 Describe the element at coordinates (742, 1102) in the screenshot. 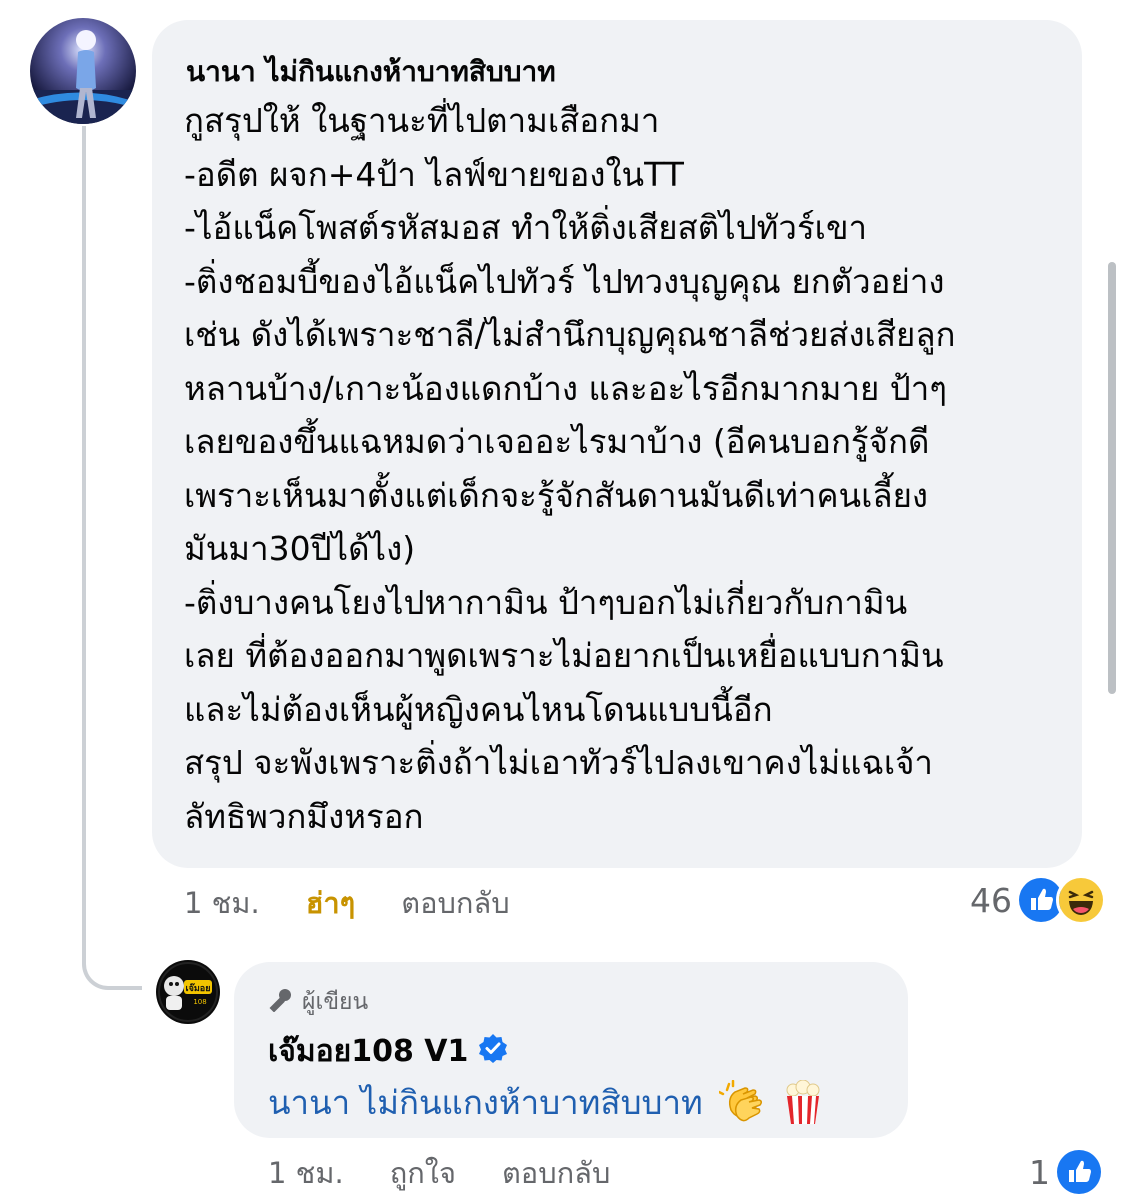

I see `clapping-hands-emoji` at that location.